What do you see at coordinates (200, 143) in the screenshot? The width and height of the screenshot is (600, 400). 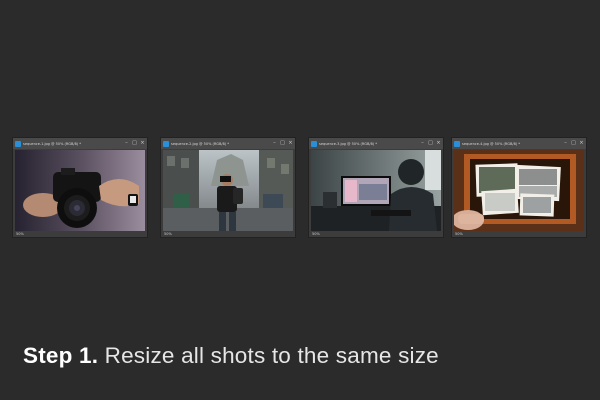 I see `window-title: sequence-2.jpg @ 50% (RGB/8) *` at bounding box center [200, 143].